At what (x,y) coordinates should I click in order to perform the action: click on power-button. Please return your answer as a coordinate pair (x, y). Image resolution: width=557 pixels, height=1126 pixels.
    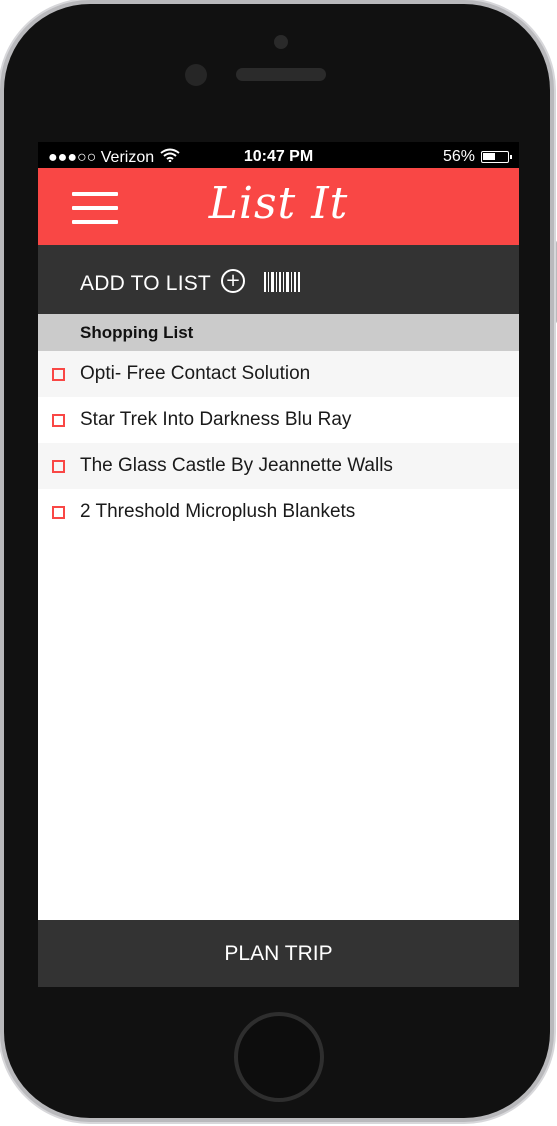
    Looking at the image, I should click on (554, 282).